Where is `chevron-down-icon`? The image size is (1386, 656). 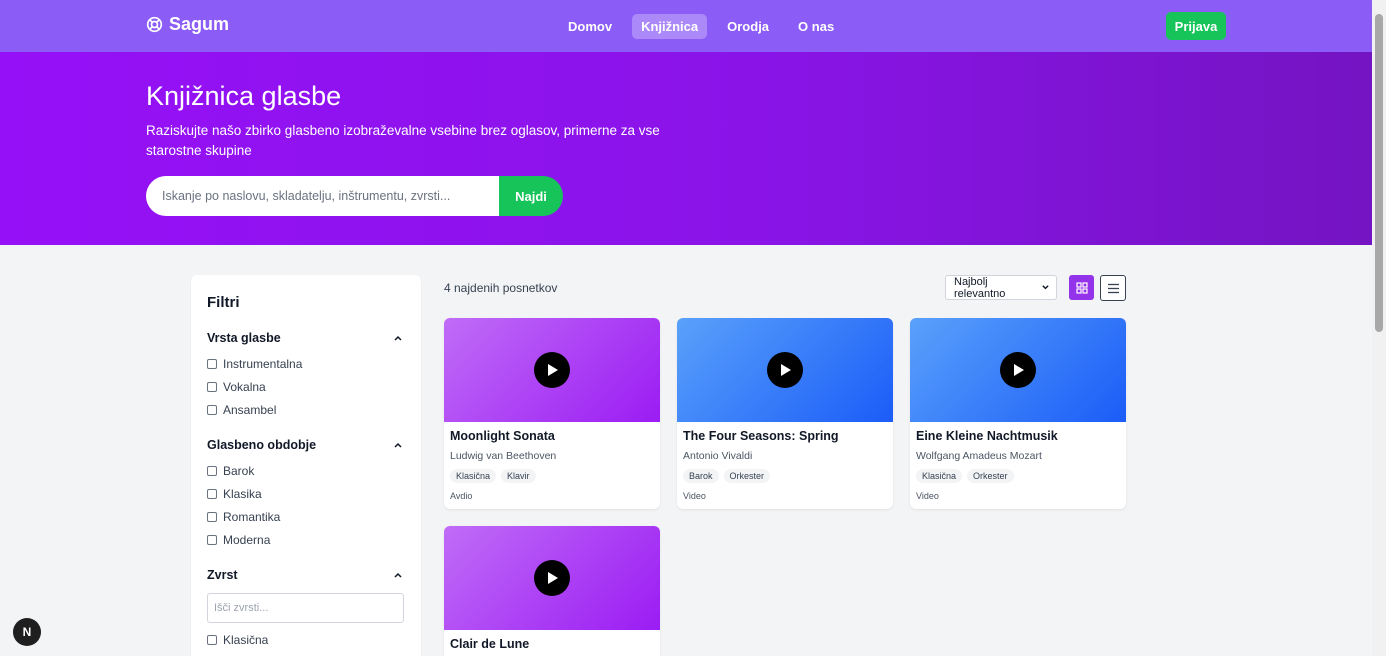 chevron-down-icon is located at coordinates (1045, 287).